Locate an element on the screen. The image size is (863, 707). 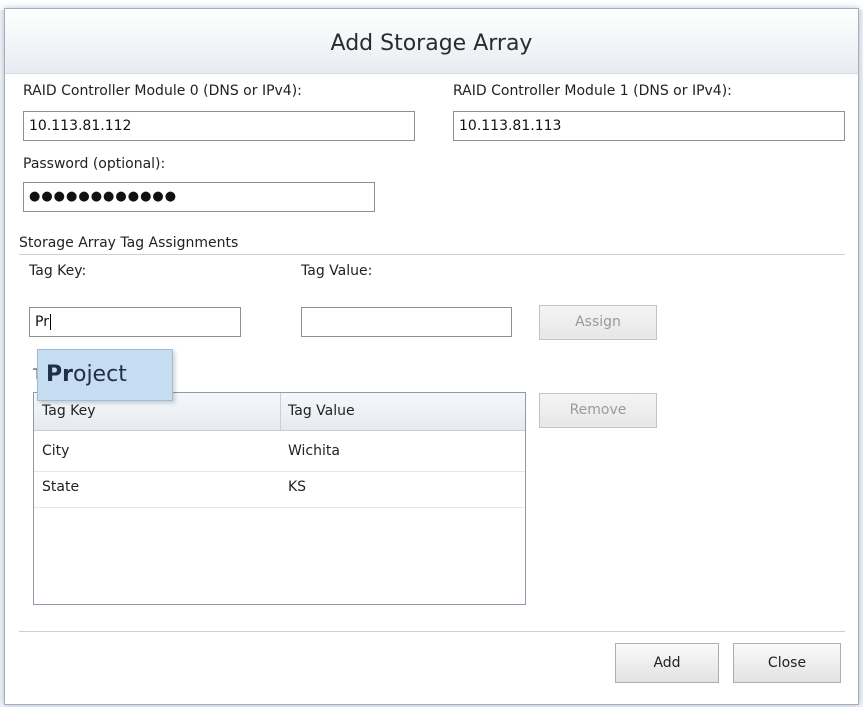
column-header-tag-value: Tag Value is located at coordinates (321, 411).